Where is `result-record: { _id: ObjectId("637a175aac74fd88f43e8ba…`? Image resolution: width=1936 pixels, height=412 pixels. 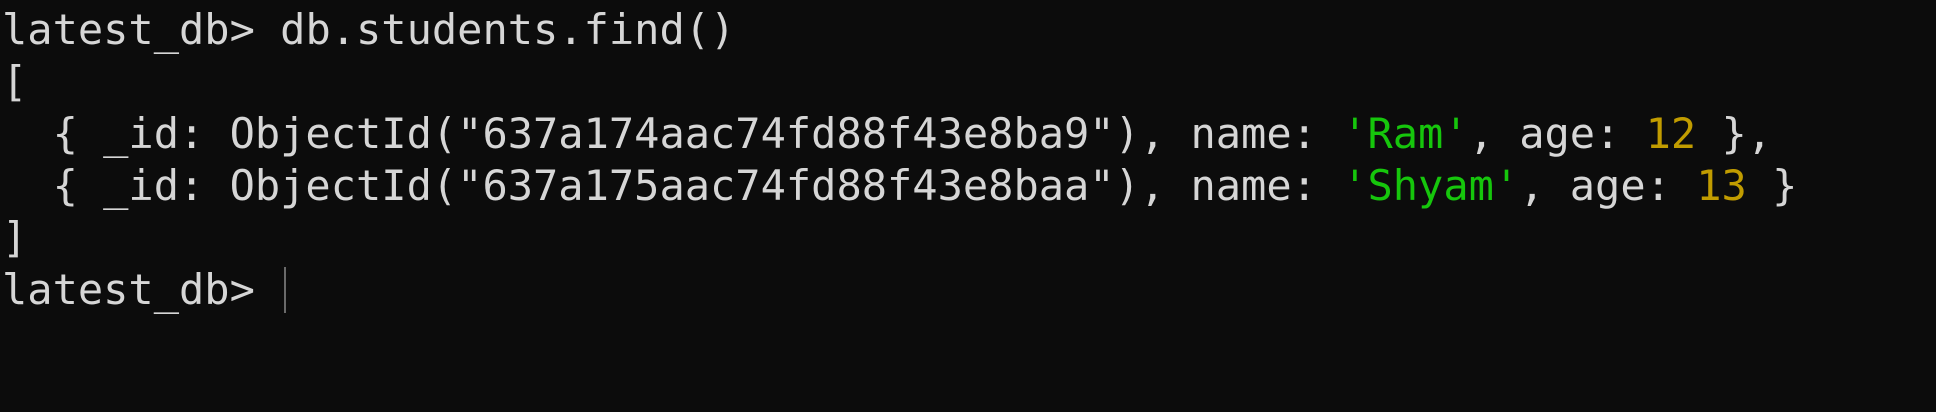 result-record: { _id: ObjectId("637a175aac74fd88f43e8ba… is located at coordinates (968, 186).